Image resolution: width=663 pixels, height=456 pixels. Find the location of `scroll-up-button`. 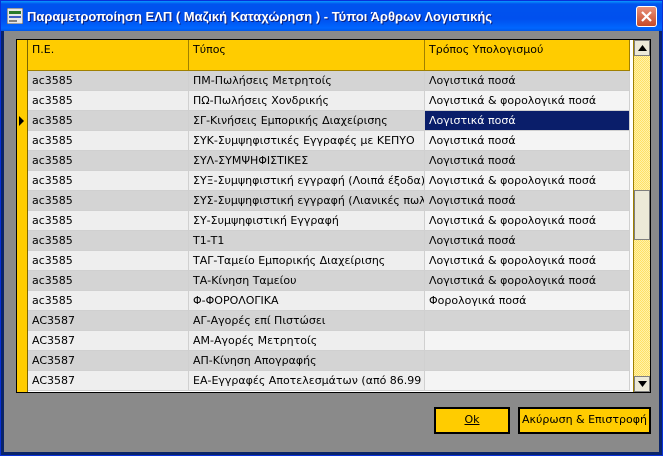

scroll-up-button is located at coordinates (642, 48).